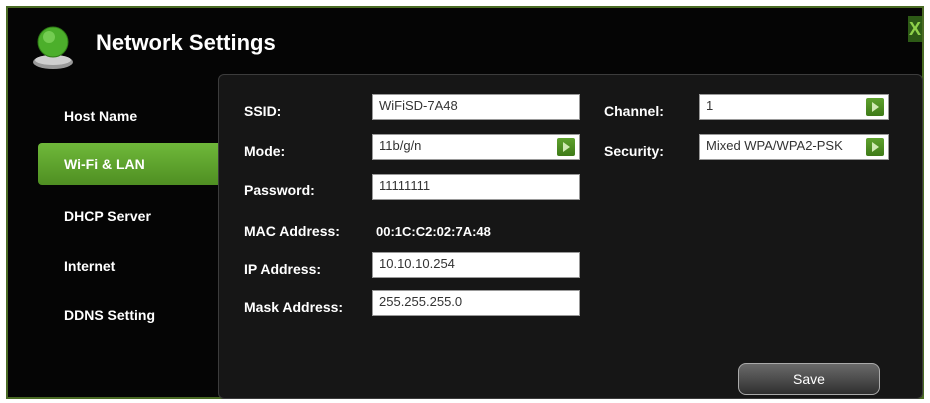 This screenshot has height=403, width=930. What do you see at coordinates (634, 111) in the screenshot?
I see `channel-label: Channel:` at bounding box center [634, 111].